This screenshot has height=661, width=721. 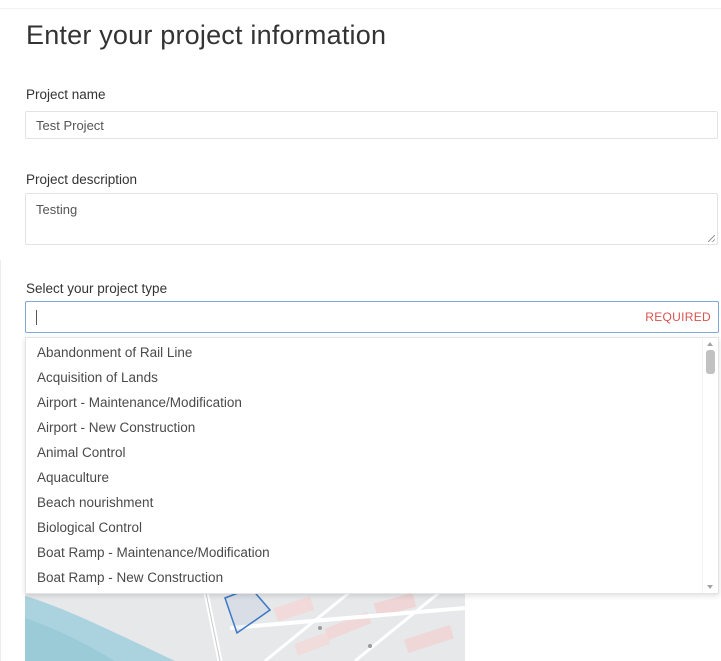 I want to click on map-preview, so click(x=245, y=624).